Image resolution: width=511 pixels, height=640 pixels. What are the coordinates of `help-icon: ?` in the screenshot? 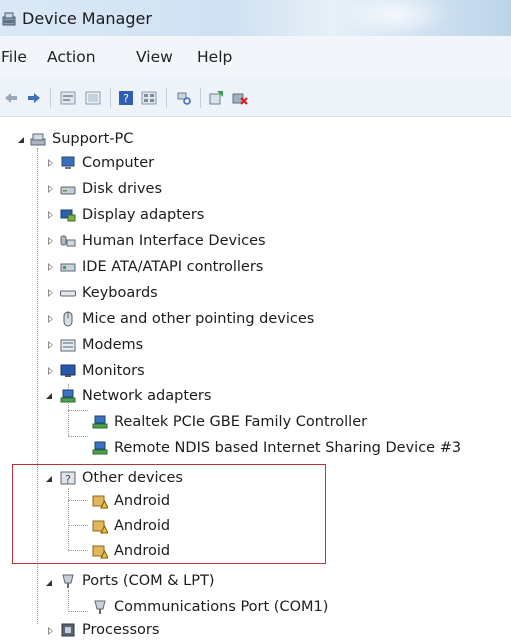 It's located at (126, 98).